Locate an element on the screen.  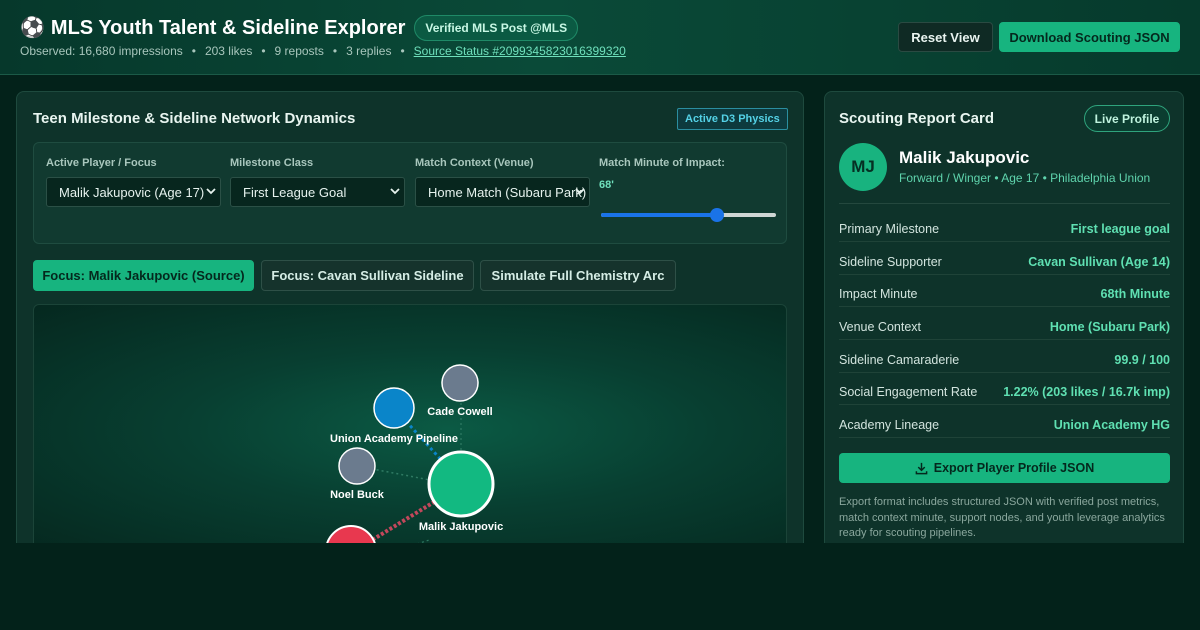
stat-label: Primary Milestone is located at coordinates (889, 229).